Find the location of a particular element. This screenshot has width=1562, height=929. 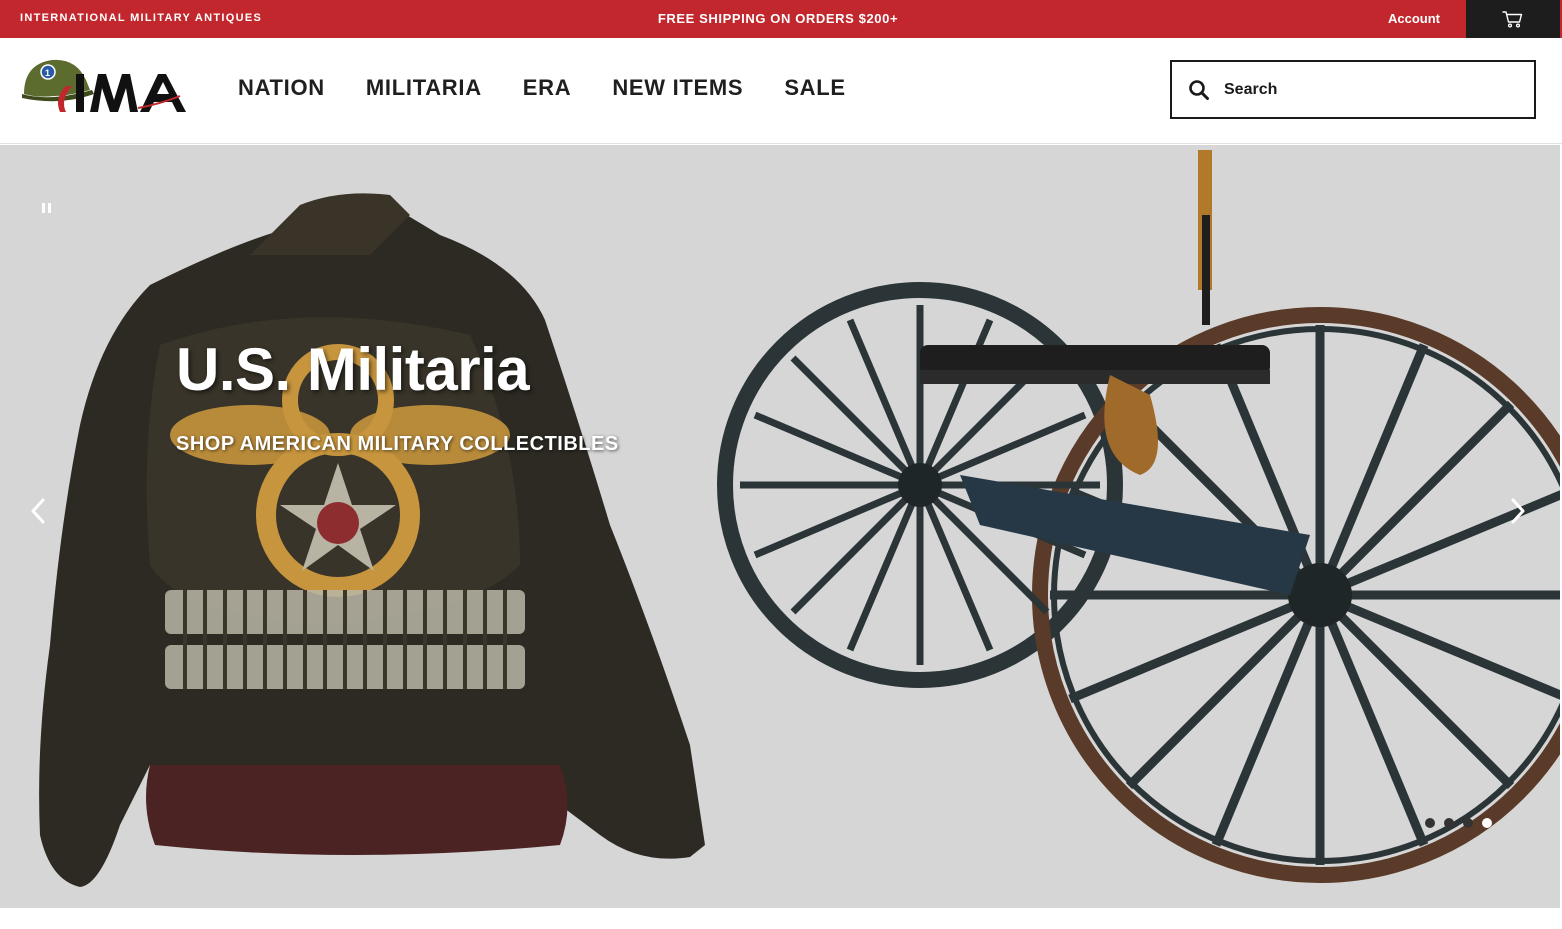

nav-militaria: MILITARIA is located at coordinates (424, 88).